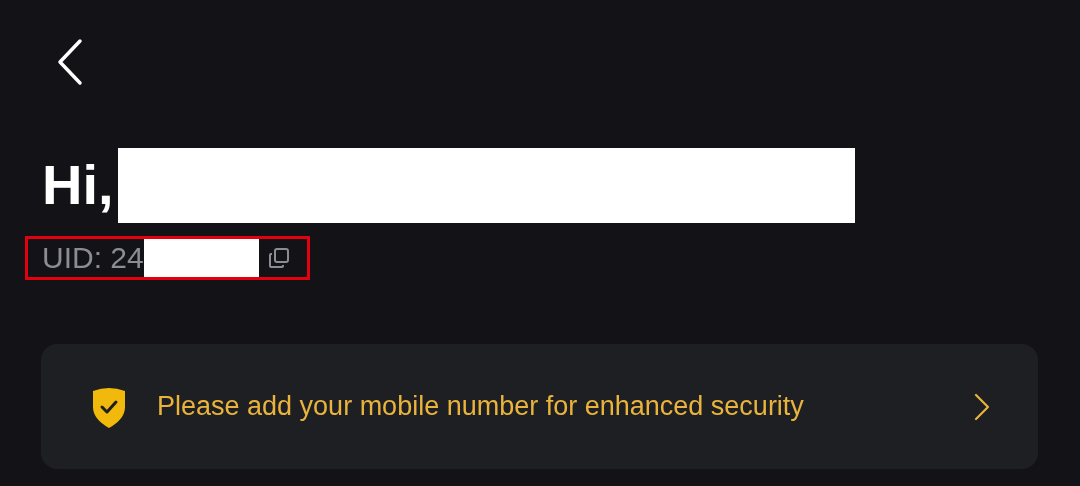  What do you see at coordinates (78, 185) in the screenshot?
I see `greeting: Hi,` at bounding box center [78, 185].